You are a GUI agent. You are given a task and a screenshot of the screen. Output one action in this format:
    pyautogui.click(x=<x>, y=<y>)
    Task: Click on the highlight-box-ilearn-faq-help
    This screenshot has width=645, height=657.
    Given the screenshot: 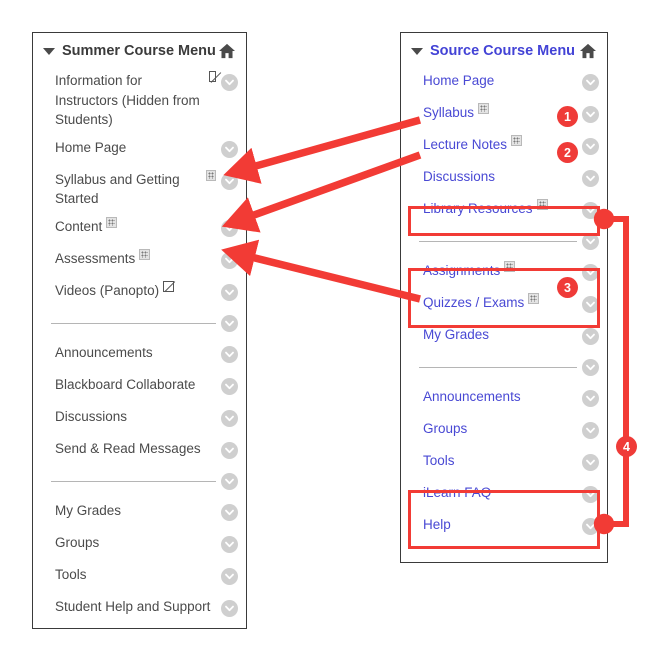 What is the action you would take?
    pyautogui.click(x=504, y=519)
    